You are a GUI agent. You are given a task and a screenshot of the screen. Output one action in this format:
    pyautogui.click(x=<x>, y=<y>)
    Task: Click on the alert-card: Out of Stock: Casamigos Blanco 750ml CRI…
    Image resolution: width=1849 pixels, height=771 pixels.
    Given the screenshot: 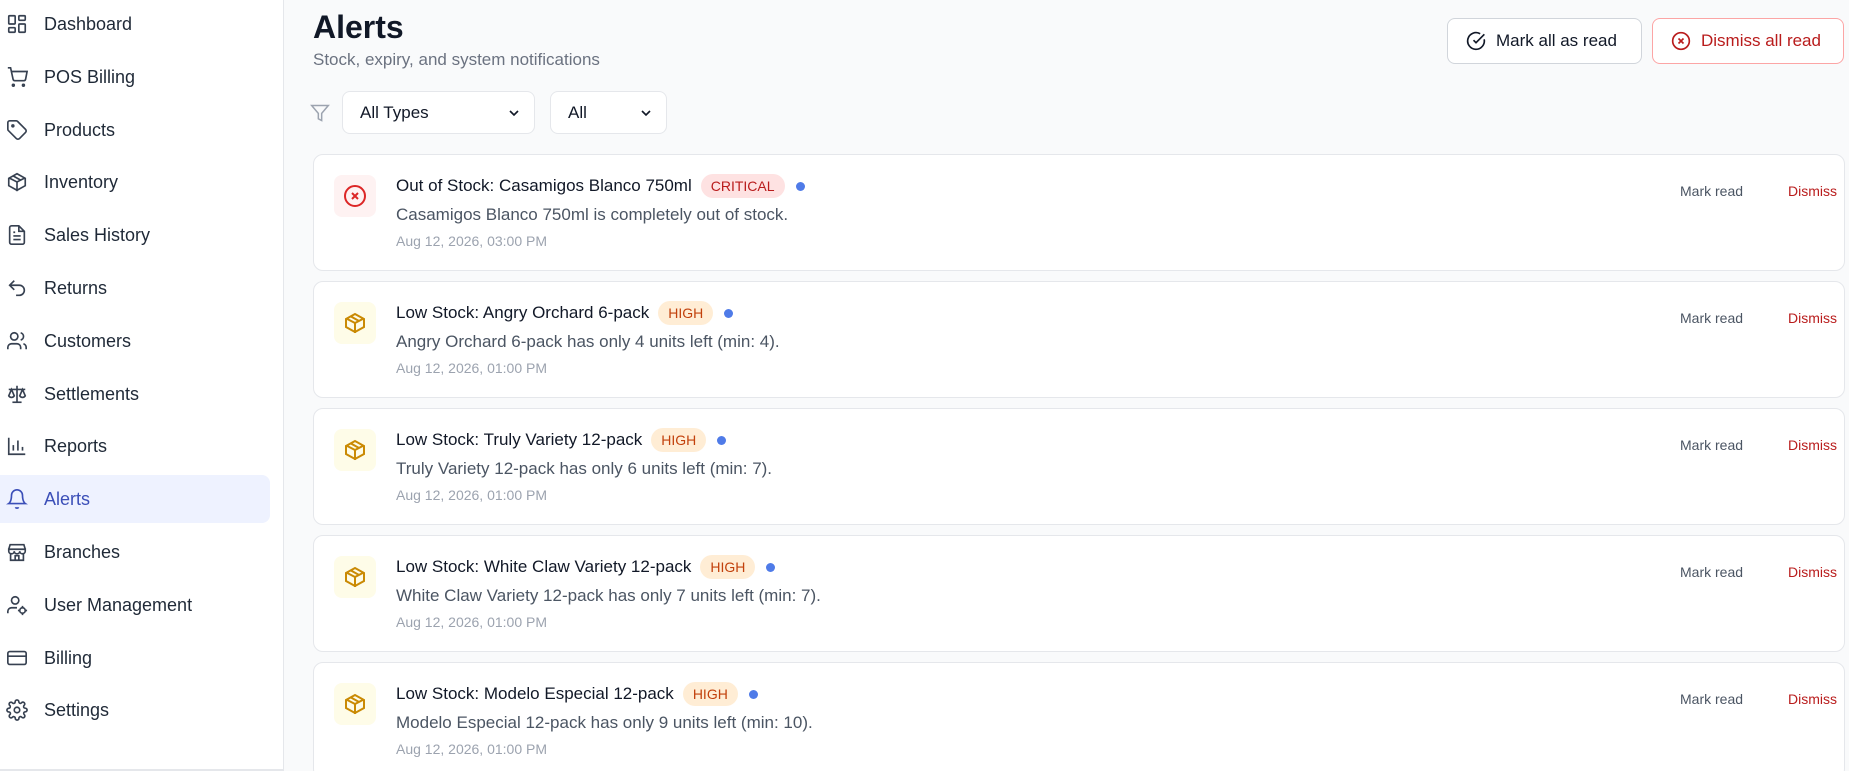 What is the action you would take?
    pyautogui.click(x=1079, y=212)
    